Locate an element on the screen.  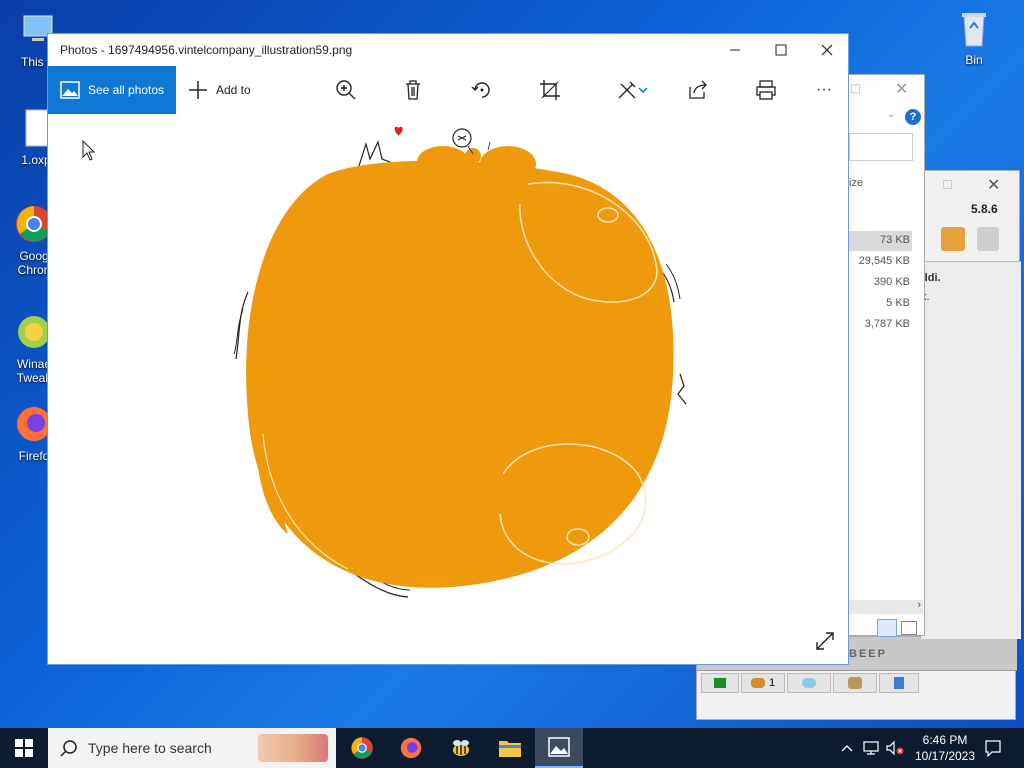
horizontal-scrollbar: › is located at coordinates (886, 606).